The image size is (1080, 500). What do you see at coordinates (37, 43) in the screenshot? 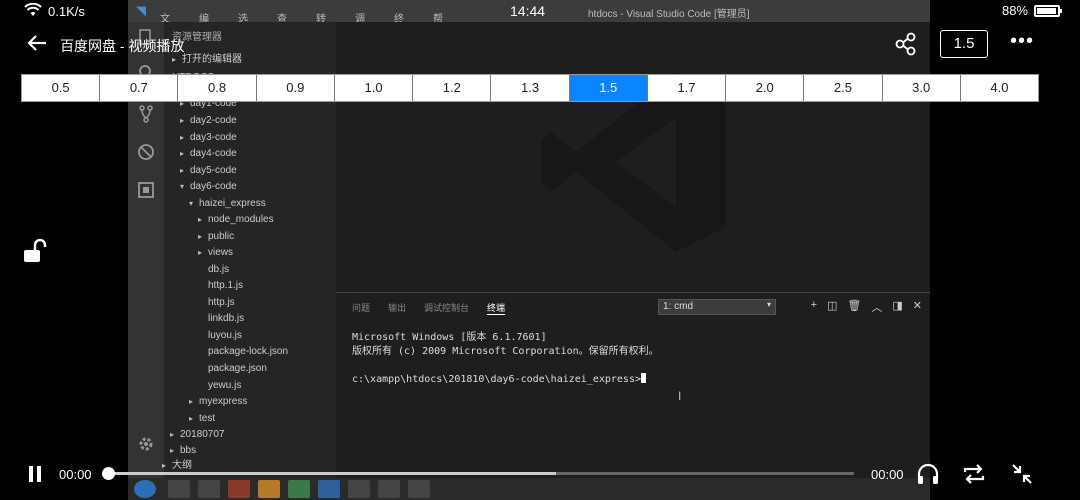
I see `back-arrow-icon` at bounding box center [37, 43].